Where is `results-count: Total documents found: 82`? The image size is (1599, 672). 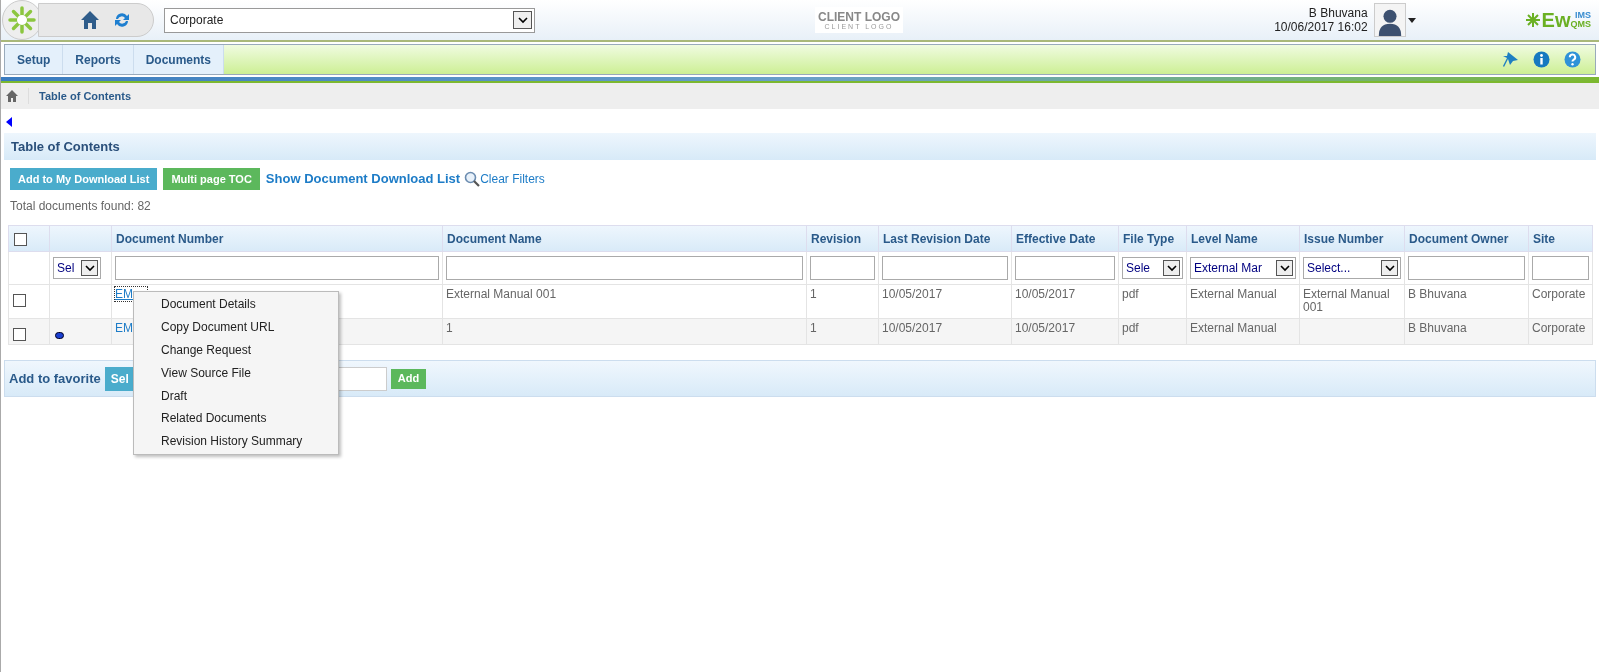 results-count: Total documents found: 82 is located at coordinates (80, 206).